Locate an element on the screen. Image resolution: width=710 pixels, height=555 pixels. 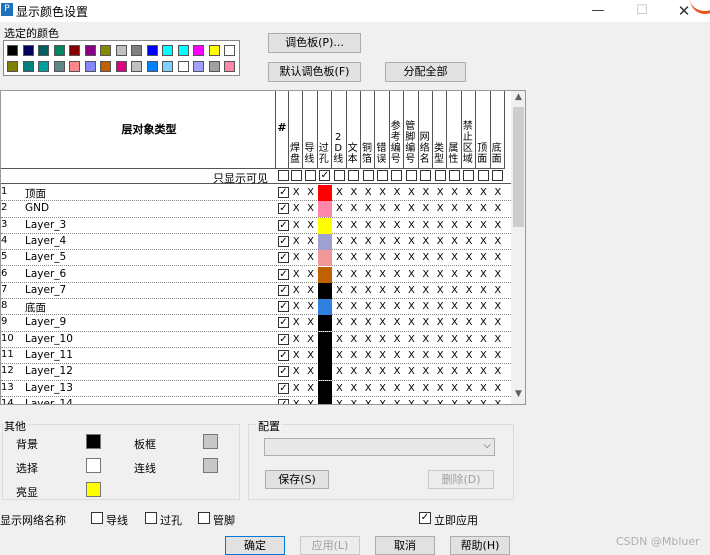
background-color-swatch is located at coordinates (93, 441).